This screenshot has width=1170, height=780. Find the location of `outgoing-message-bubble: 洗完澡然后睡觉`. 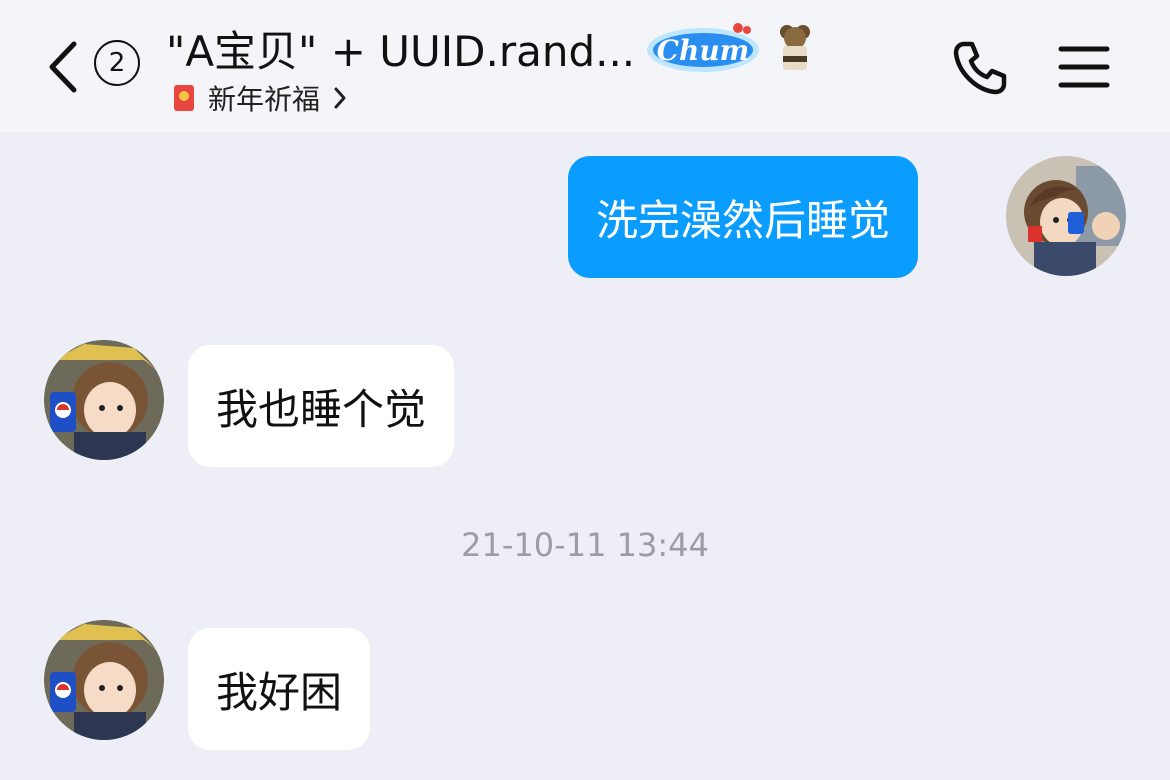

outgoing-message-bubble: 洗完澡然后睡觉 is located at coordinates (743, 217).